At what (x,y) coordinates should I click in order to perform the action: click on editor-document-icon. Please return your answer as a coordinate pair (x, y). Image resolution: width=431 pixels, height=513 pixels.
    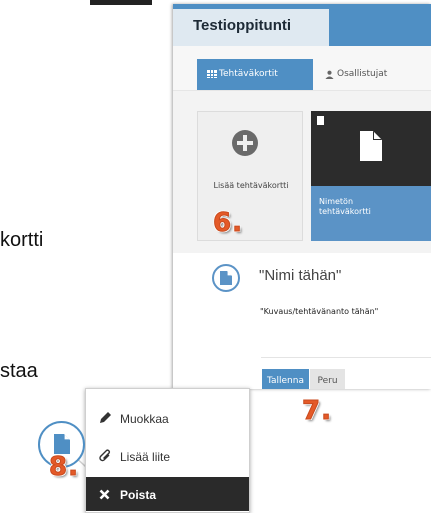
    Looking at the image, I should click on (226, 278).